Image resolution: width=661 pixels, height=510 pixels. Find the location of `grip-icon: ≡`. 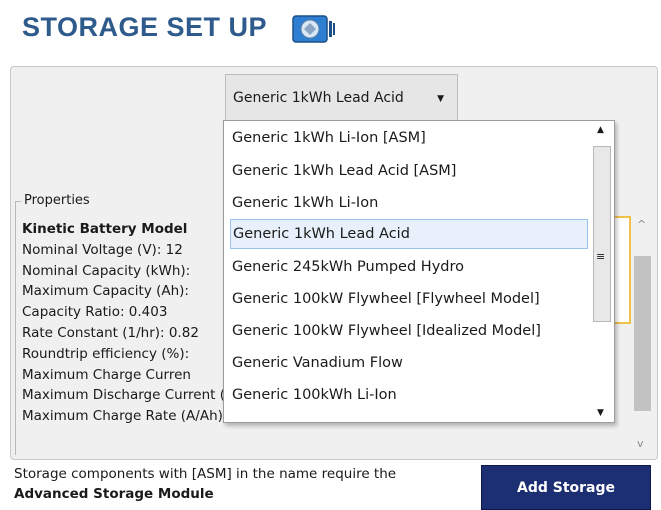

grip-icon: ≡ is located at coordinates (601, 256).